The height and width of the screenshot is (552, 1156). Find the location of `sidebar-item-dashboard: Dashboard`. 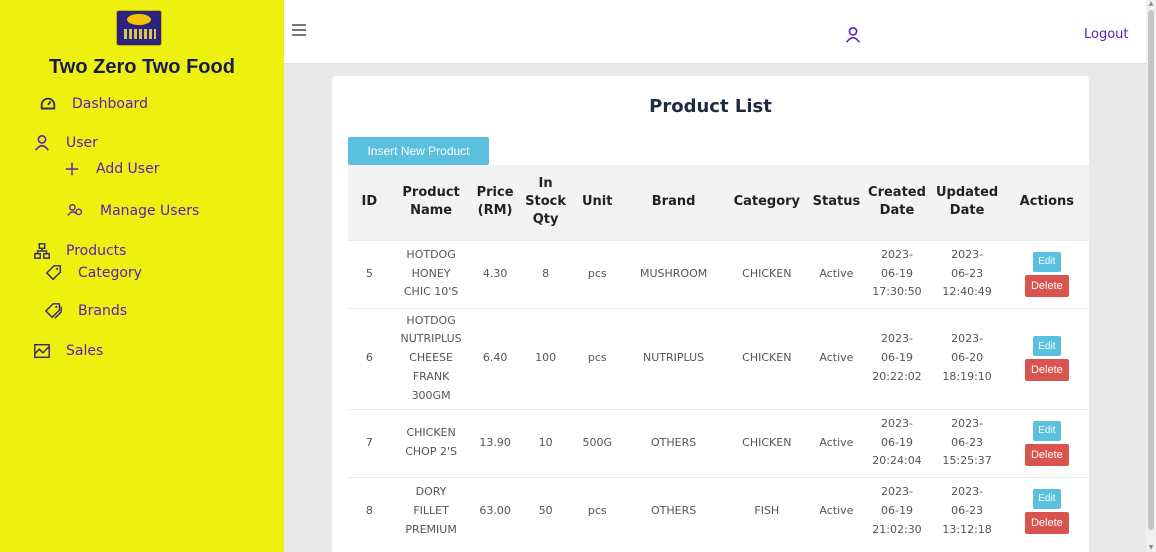

sidebar-item-dashboard: Dashboard is located at coordinates (93, 104).